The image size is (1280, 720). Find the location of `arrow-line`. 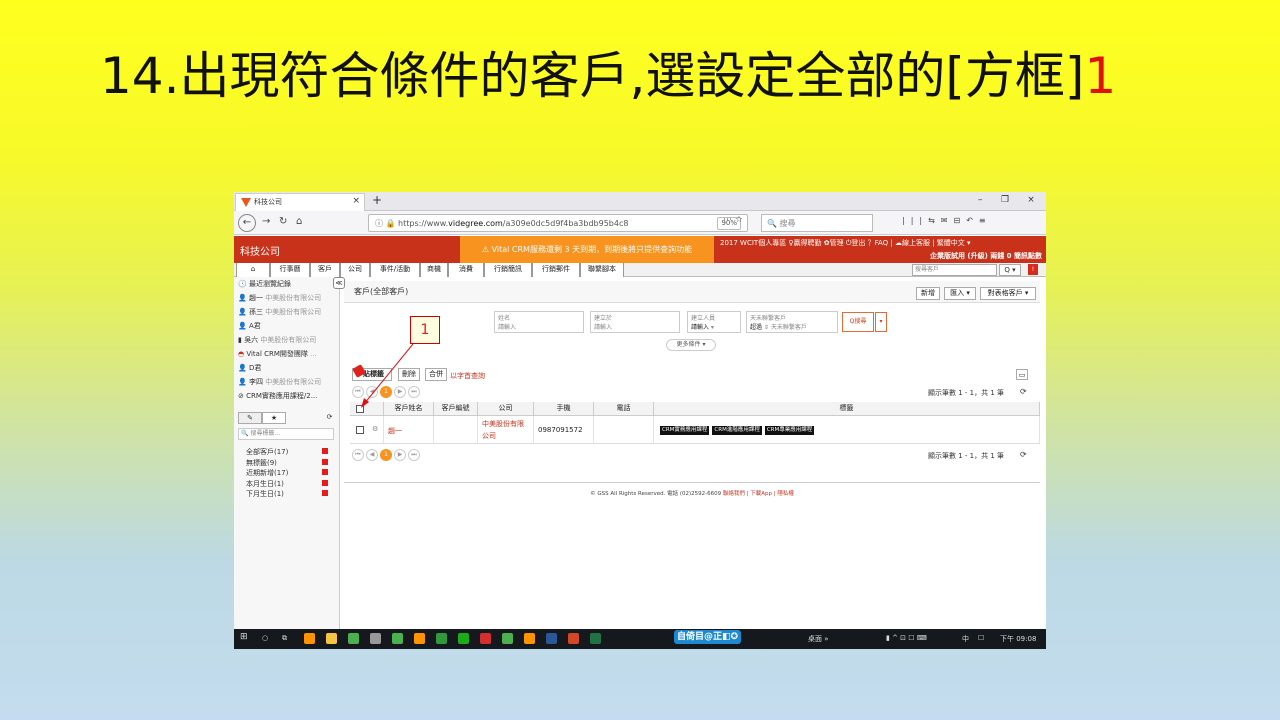

arrow-line is located at coordinates (388, 374).